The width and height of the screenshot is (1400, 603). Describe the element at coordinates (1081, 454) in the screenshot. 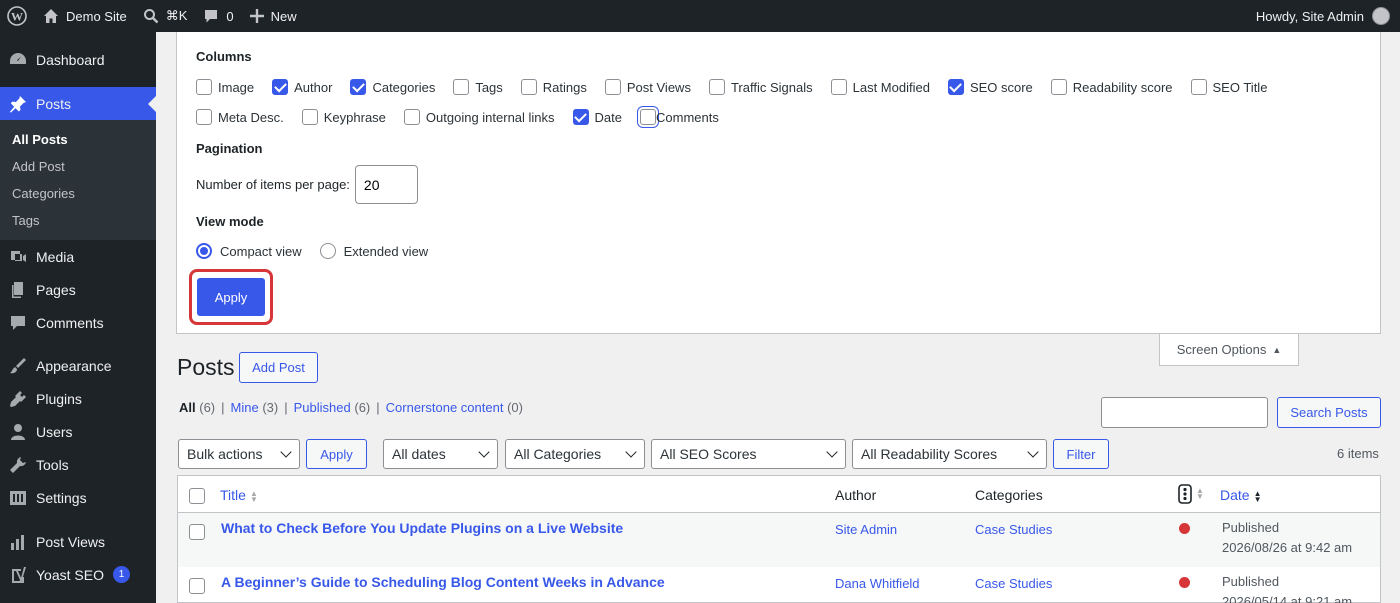

I see `filter-button: Filter` at that location.